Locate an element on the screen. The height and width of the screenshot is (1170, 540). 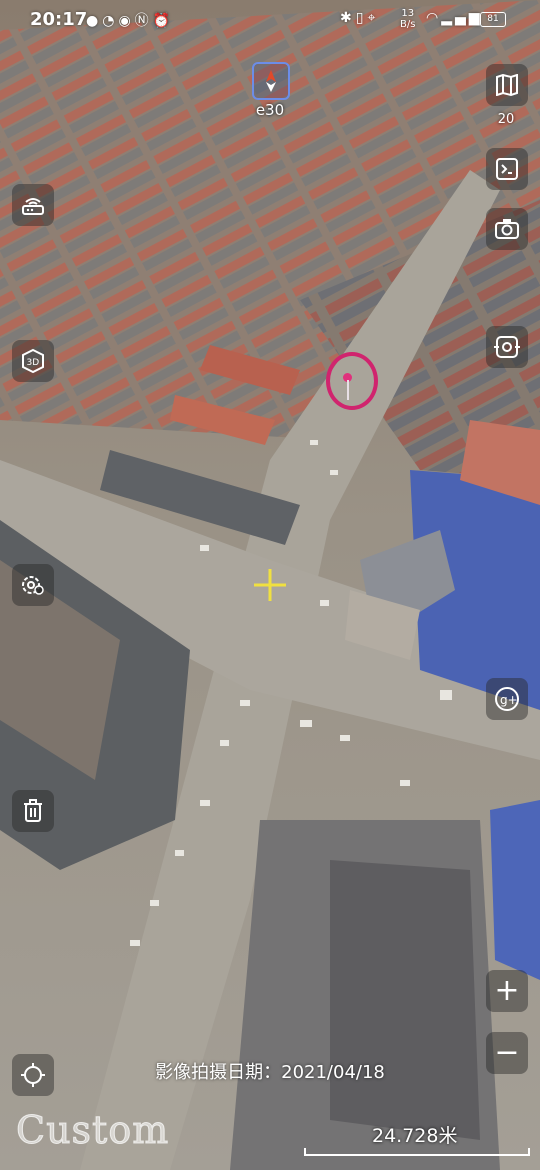
alipay-icon: ◔ is located at coordinates (110, 21).